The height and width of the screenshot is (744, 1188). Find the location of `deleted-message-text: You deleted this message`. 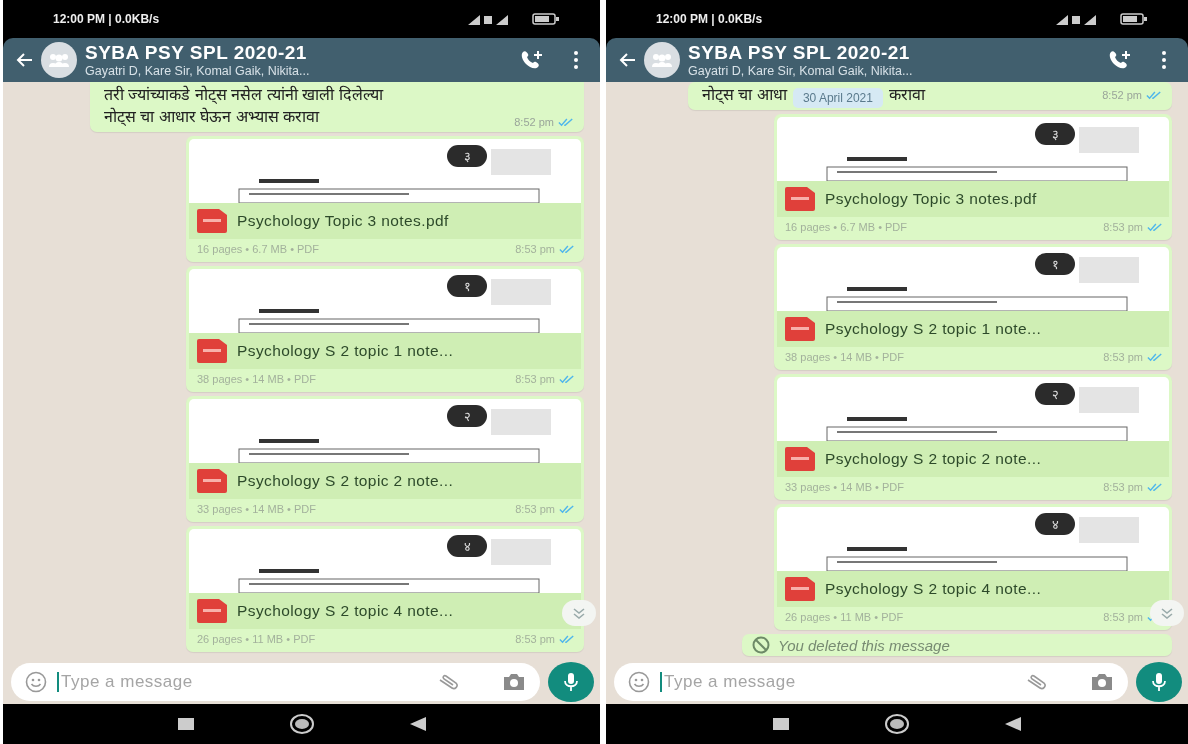

deleted-message-text: You deleted this message is located at coordinates (864, 645).